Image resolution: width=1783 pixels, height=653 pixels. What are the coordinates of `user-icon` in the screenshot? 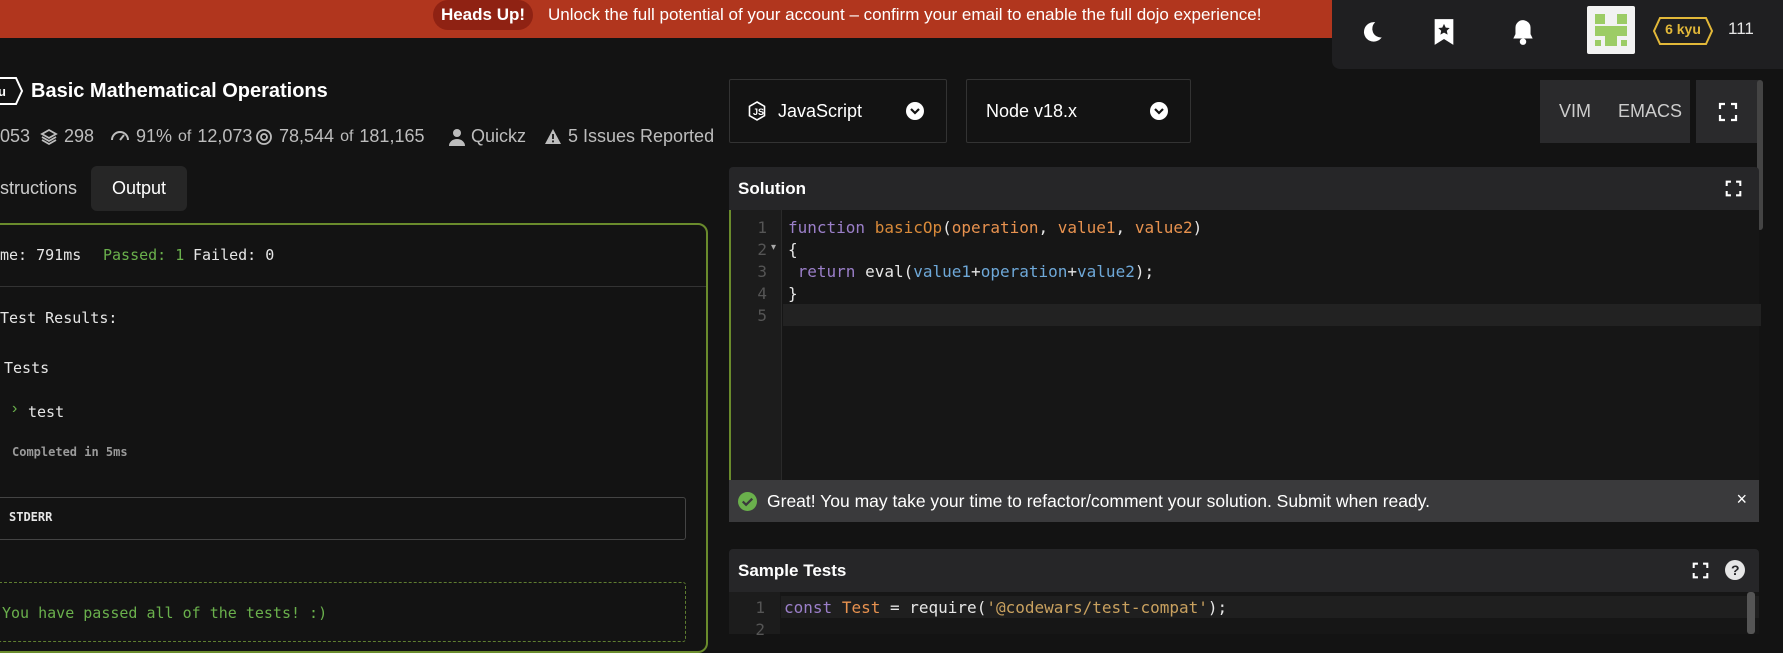 It's located at (457, 137).